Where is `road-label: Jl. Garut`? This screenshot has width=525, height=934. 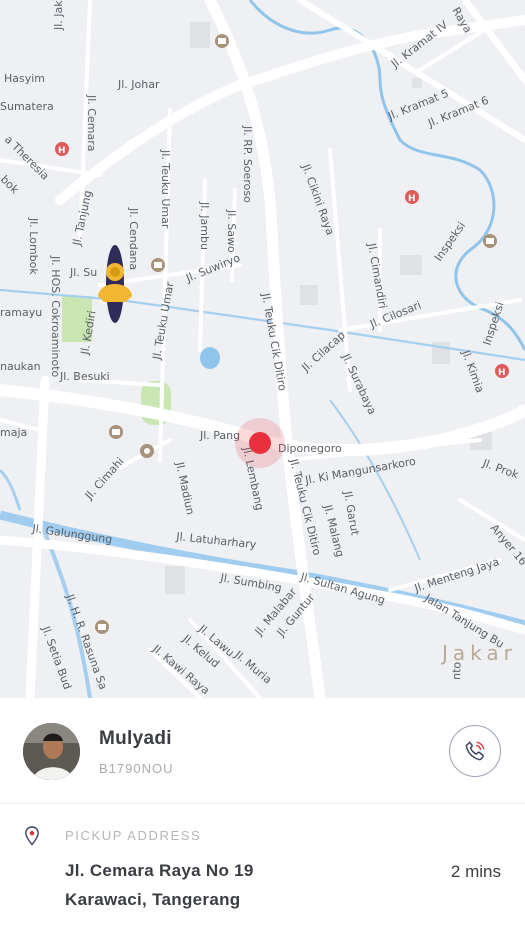
road-label: Jl. Garut is located at coordinates (351, 513).